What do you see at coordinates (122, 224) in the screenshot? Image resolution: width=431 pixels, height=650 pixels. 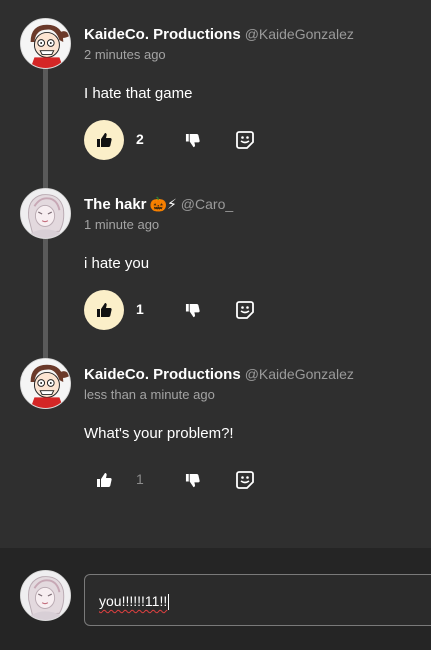 I see `timestamp: 1 minute ago` at bounding box center [122, 224].